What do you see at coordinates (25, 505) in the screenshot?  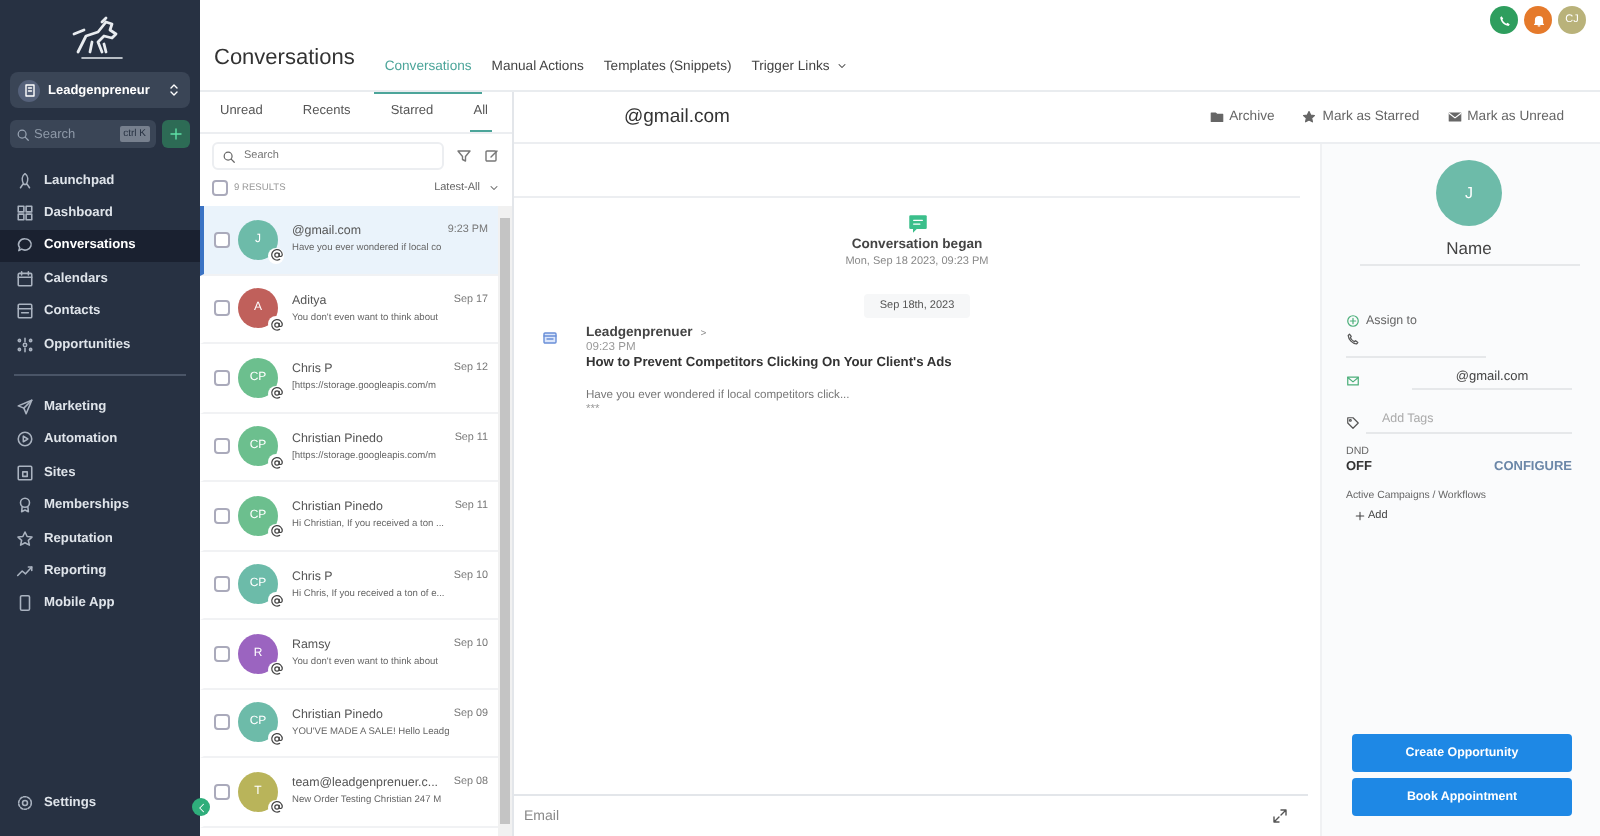 I see `medal-icon` at bounding box center [25, 505].